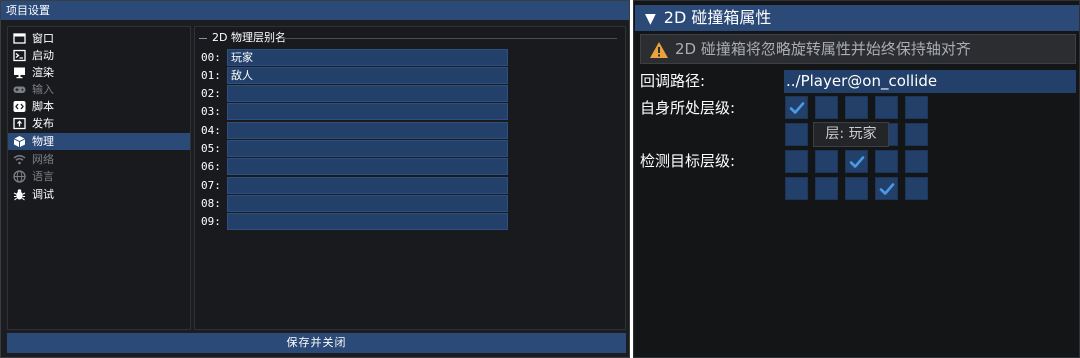 This screenshot has height=358, width=1080. What do you see at coordinates (688, 108) in the screenshot?
I see `self-layer-label: 自身所处层级:` at bounding box center [688, 108].